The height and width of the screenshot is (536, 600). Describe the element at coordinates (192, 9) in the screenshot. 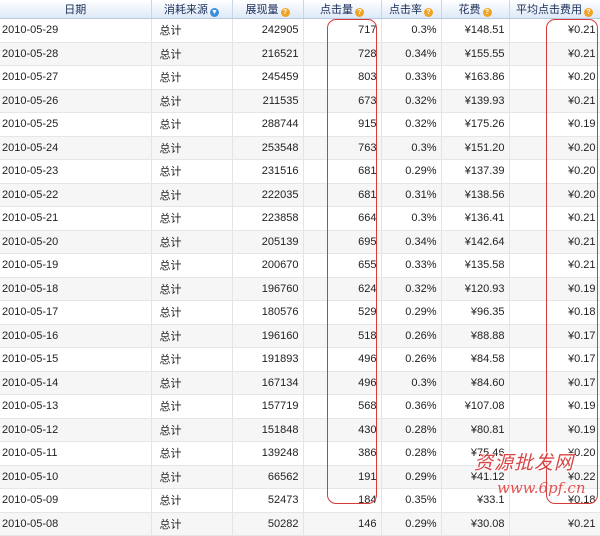

I see `col-header-source: 消耗来源 ▼` at that location.